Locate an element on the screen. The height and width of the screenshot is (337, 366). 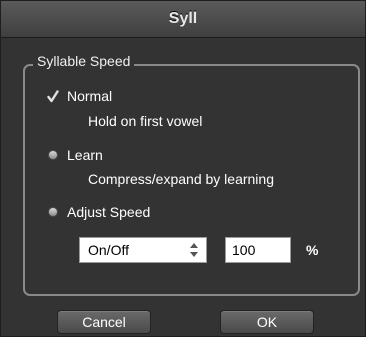
speed-mode-select: On/Off is located at coordinates (143, 250).